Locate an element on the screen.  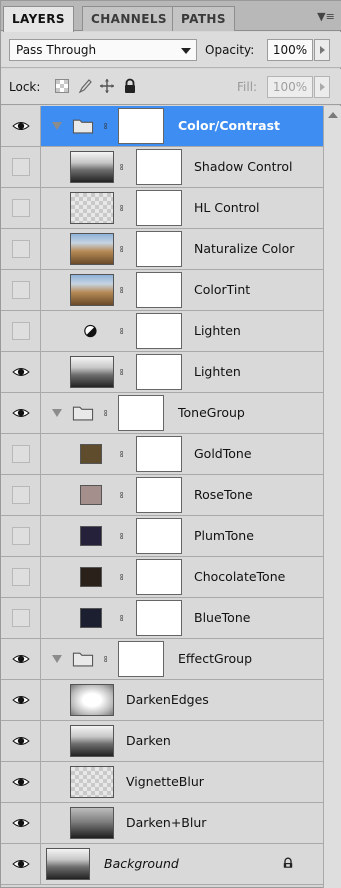
layer-row: Darken+Blur is located at coordinates (162, 823).